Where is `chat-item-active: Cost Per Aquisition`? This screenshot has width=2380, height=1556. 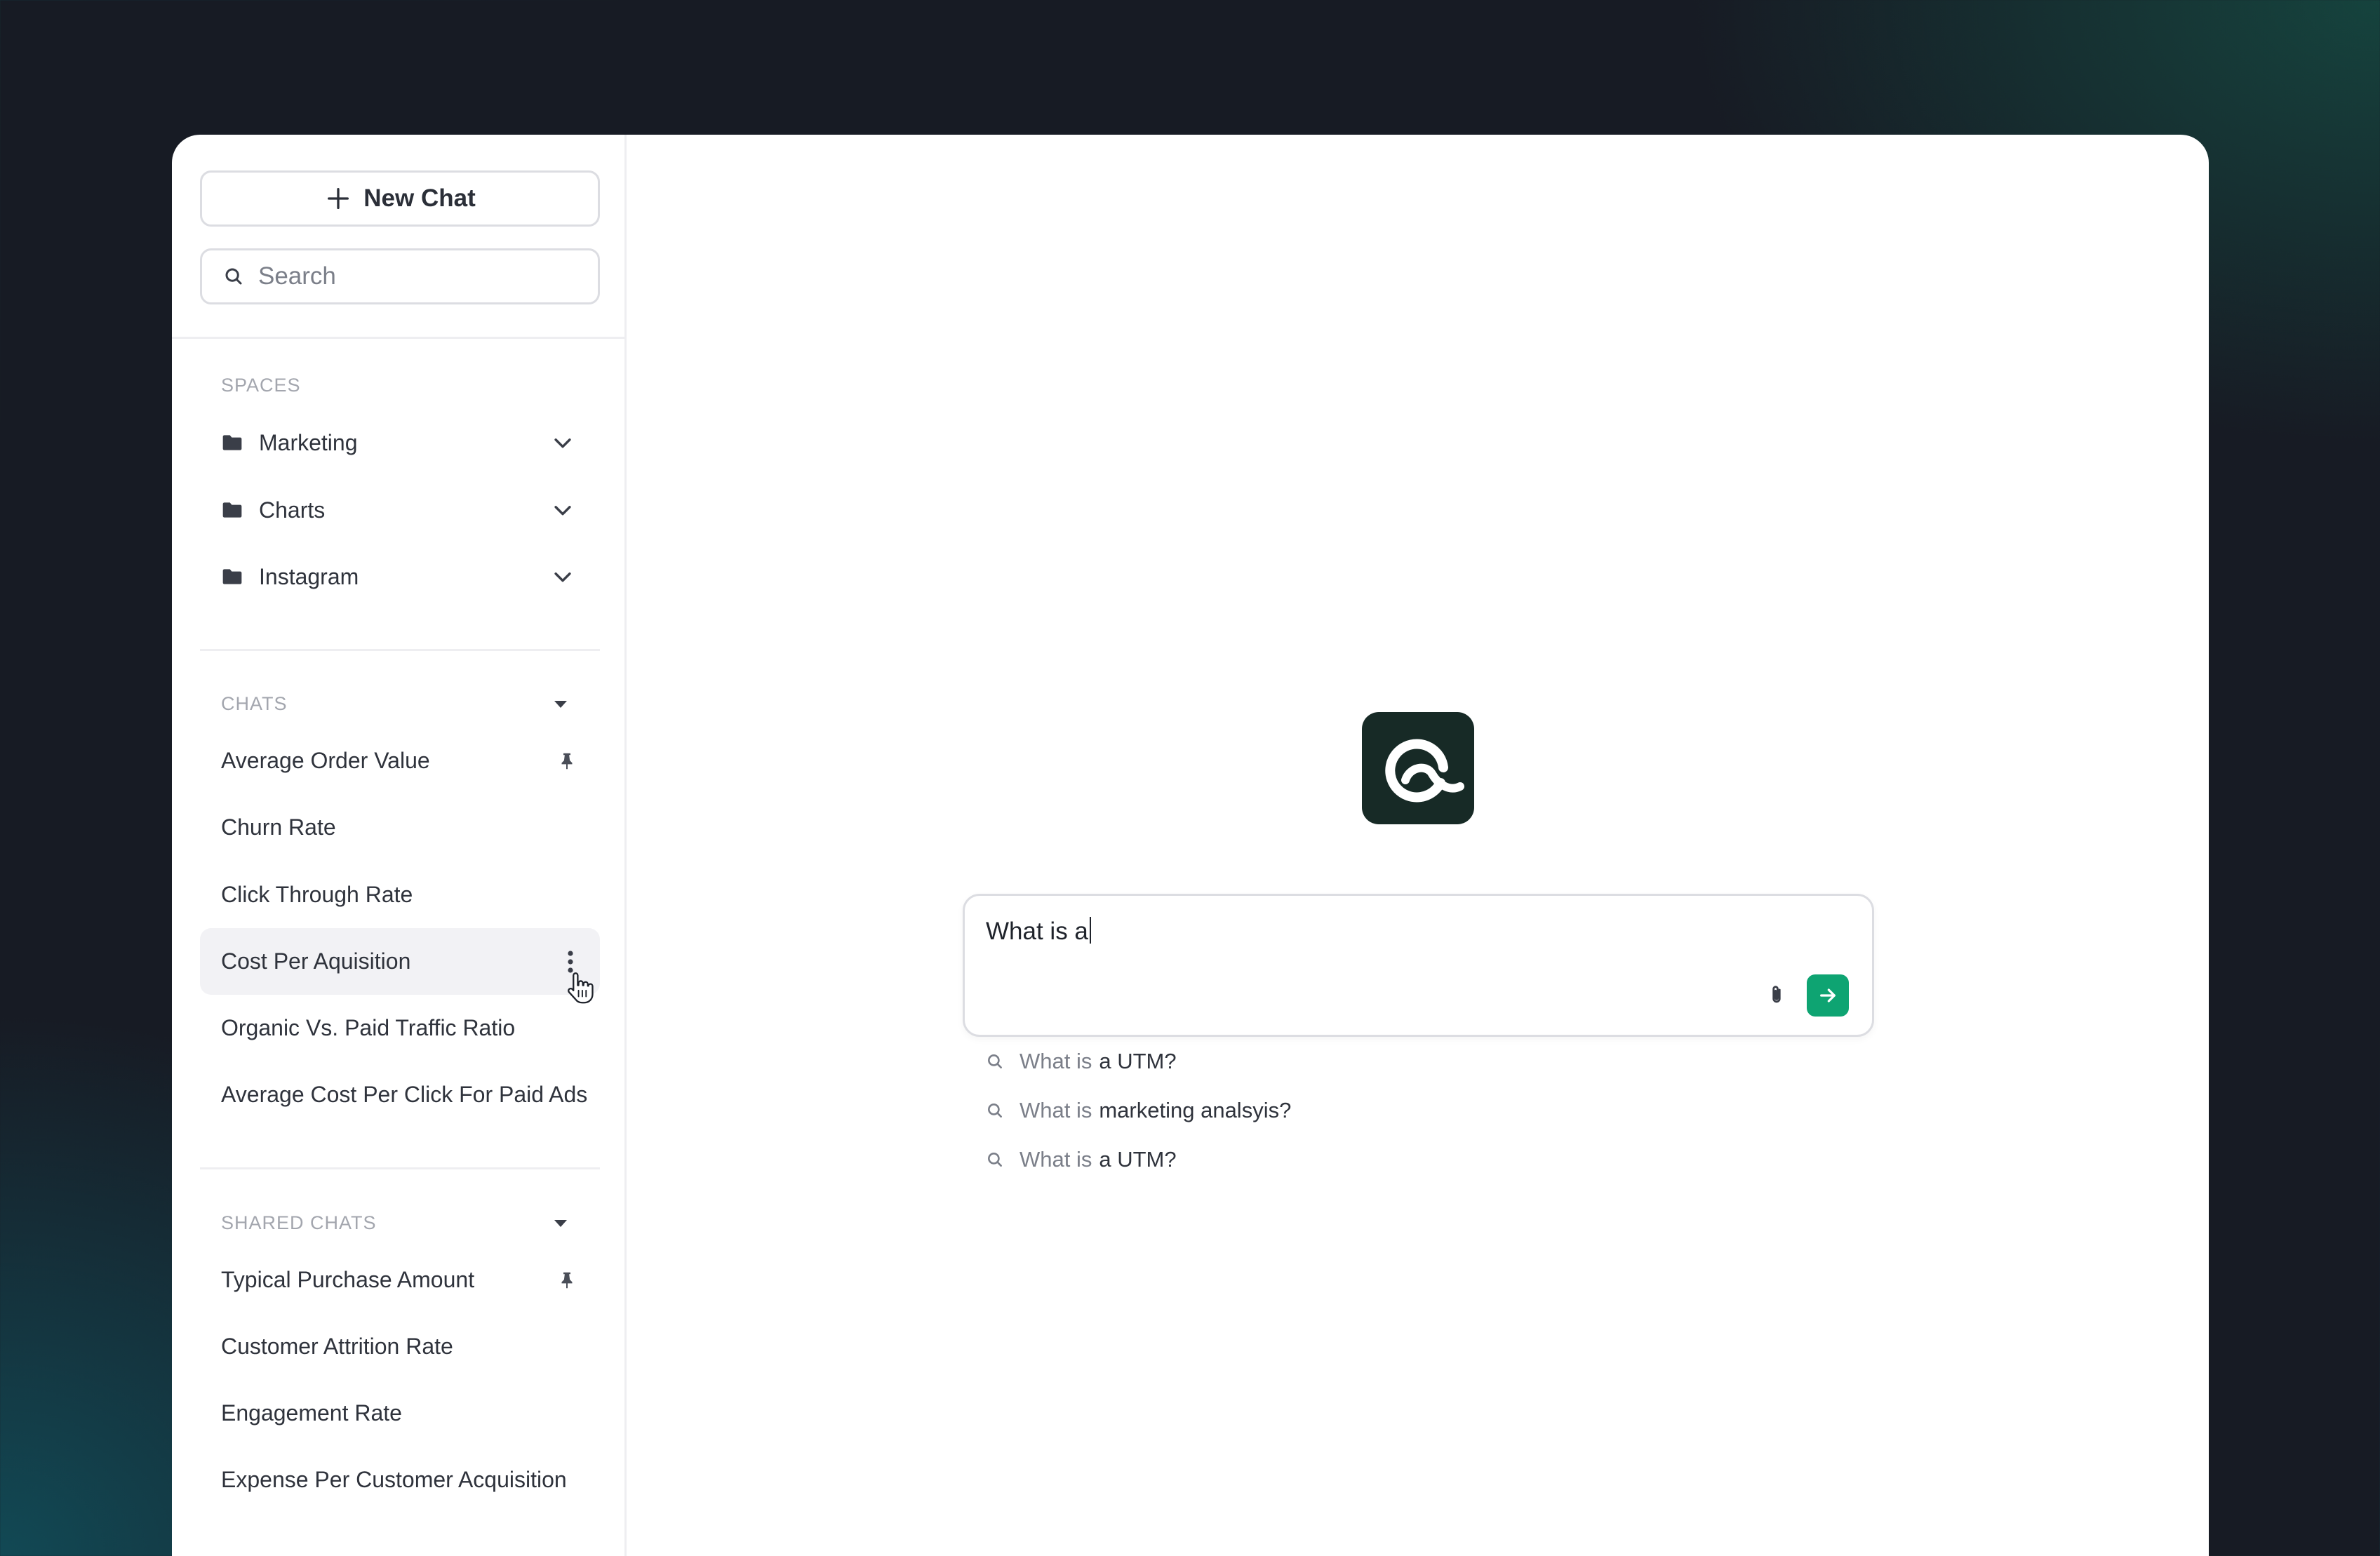
chat-item-active: Cost Per Aquisition is located at coordinates (400, 961).